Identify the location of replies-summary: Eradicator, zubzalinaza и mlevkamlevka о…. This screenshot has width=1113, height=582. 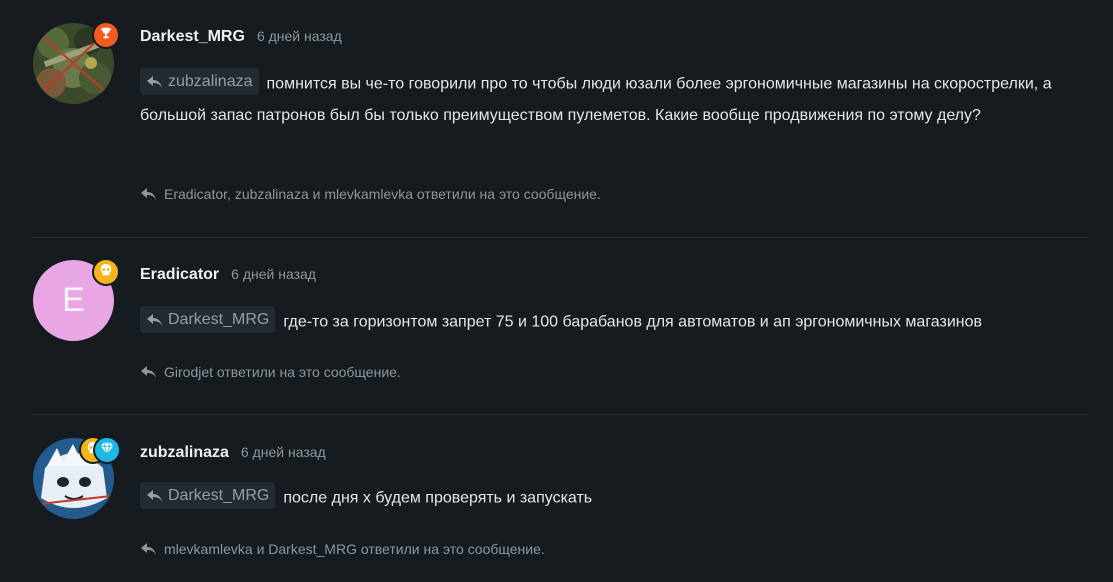
(370, 194).